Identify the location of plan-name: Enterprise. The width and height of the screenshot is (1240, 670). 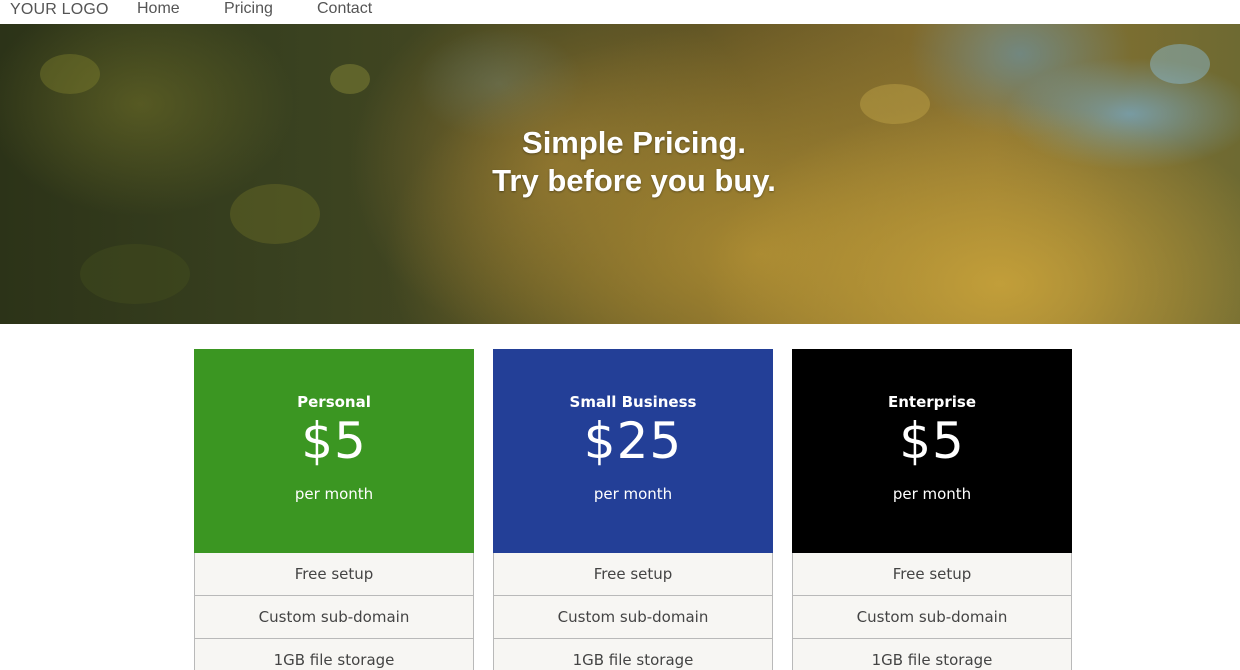
(932, 402).